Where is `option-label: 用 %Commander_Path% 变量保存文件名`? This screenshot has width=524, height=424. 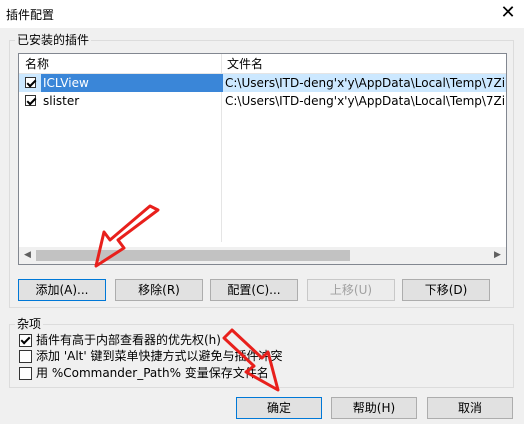
option-label: 用 %Commander_Path% 变量保存文件名 is located at coordinates (152, 373).